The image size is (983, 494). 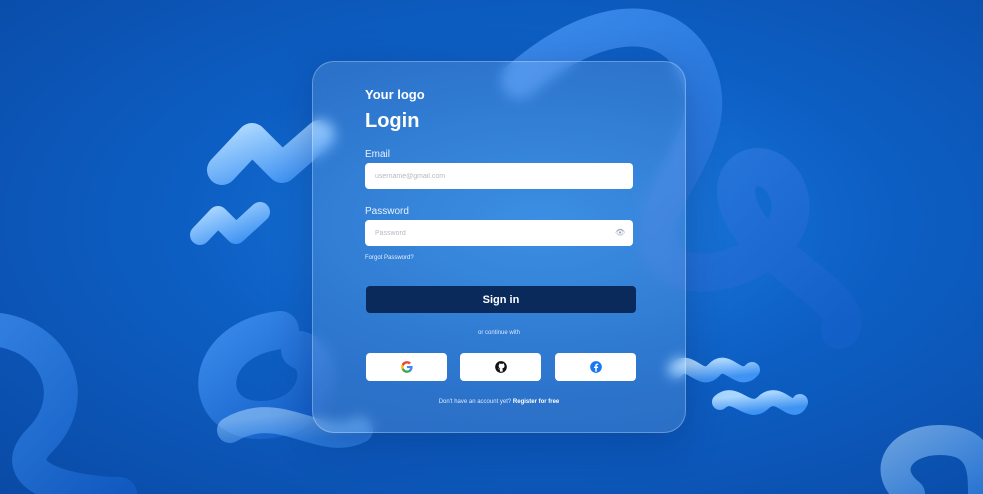 What do you see at coordinates (392, 121) in the screenshot?
I see `page-title: Login` at bounding box center [392, 121].